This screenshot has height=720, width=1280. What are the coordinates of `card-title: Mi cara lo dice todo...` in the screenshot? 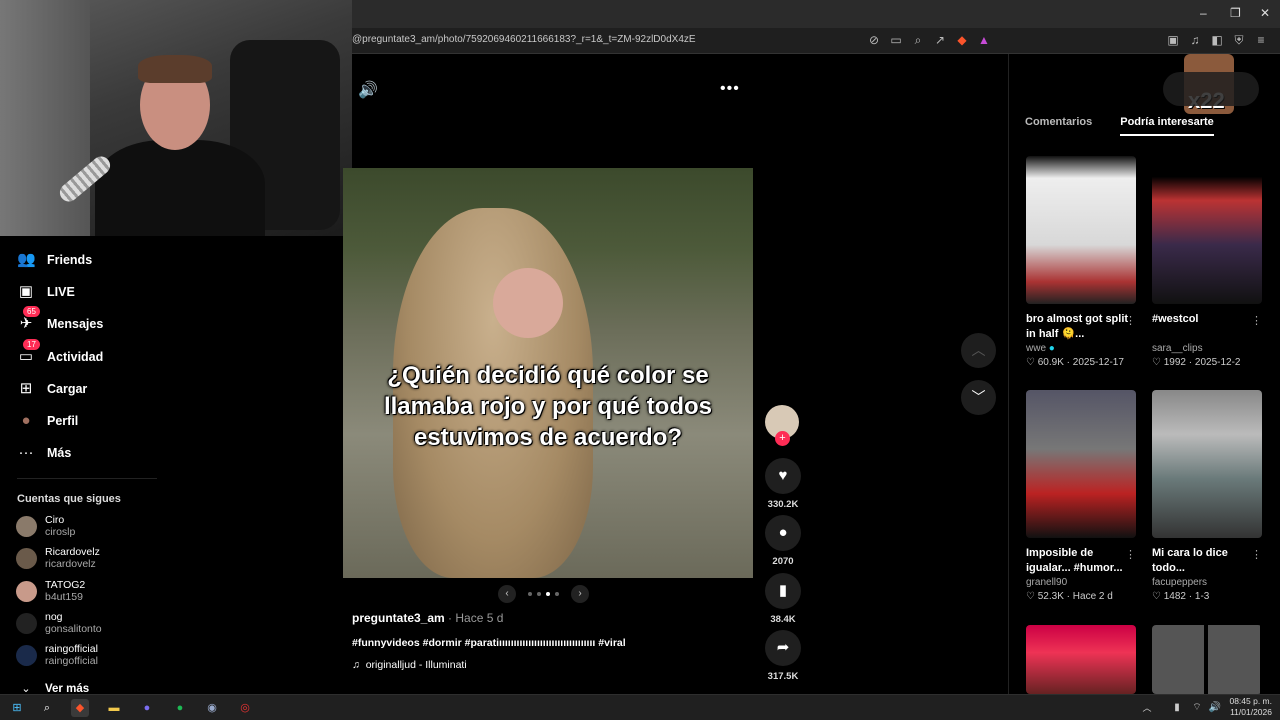 It's located at (1207, 561).